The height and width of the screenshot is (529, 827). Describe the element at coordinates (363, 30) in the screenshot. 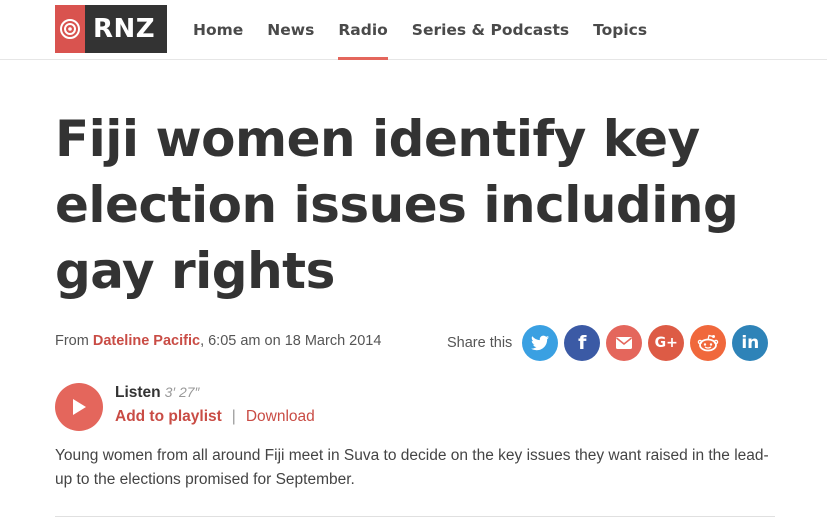

I see `nav-item-radio: Radio` at that location.